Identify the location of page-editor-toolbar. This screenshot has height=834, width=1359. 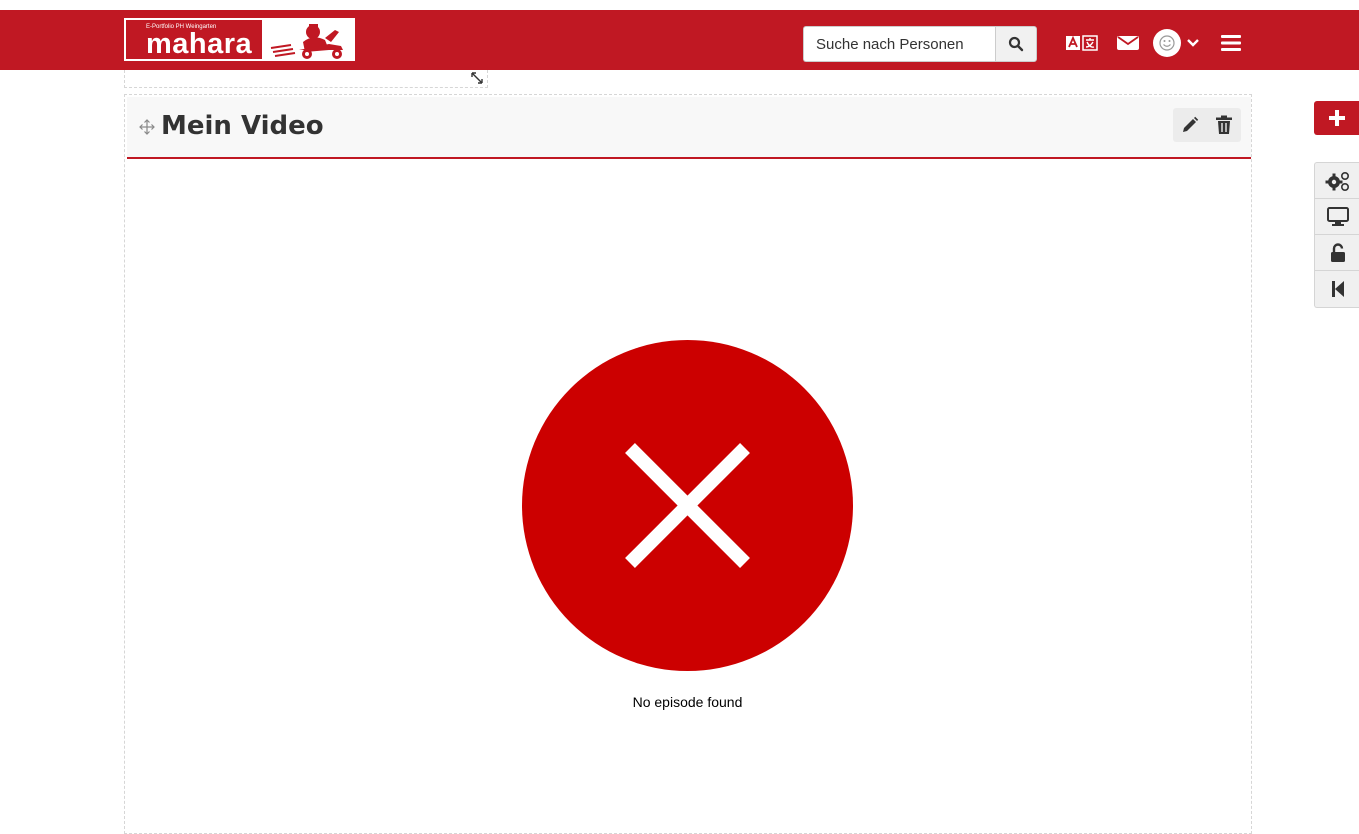
(1336, 235).